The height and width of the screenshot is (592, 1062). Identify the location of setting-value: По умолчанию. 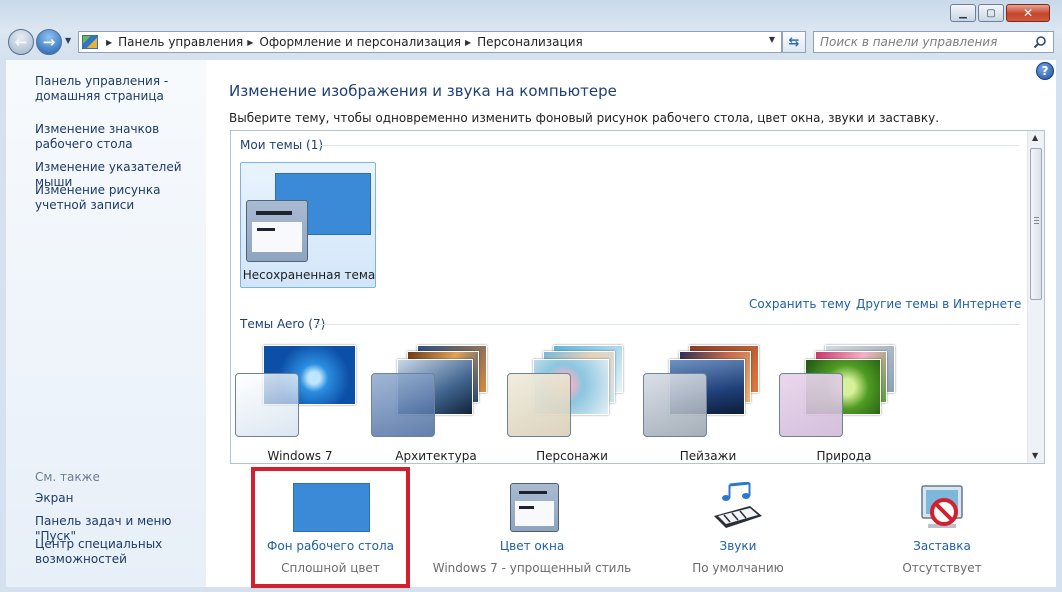
(738, 568).